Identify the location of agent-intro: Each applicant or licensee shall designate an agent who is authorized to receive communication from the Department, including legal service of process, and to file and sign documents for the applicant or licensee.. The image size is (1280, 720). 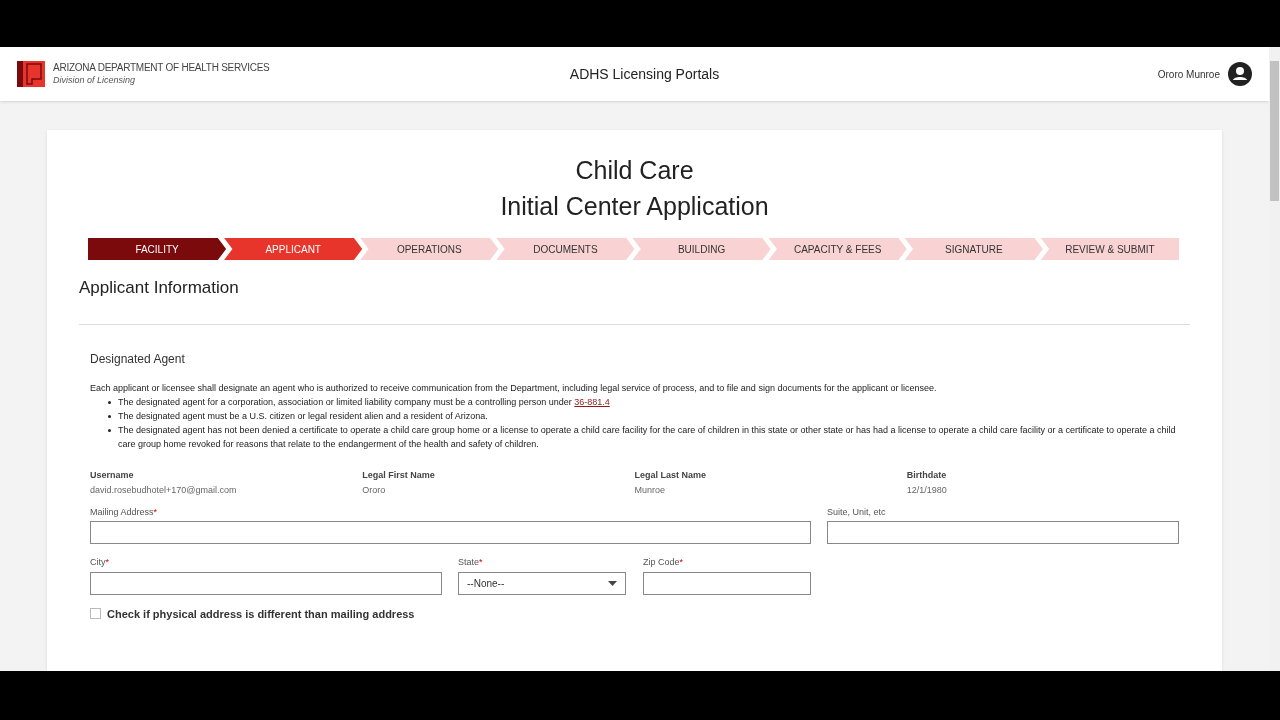
(514, 388).